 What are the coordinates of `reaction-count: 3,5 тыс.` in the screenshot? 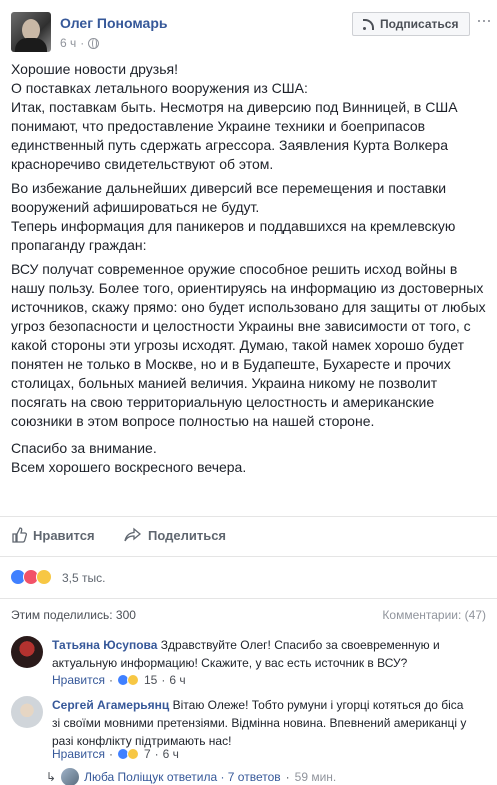 It's located at (83, 578).